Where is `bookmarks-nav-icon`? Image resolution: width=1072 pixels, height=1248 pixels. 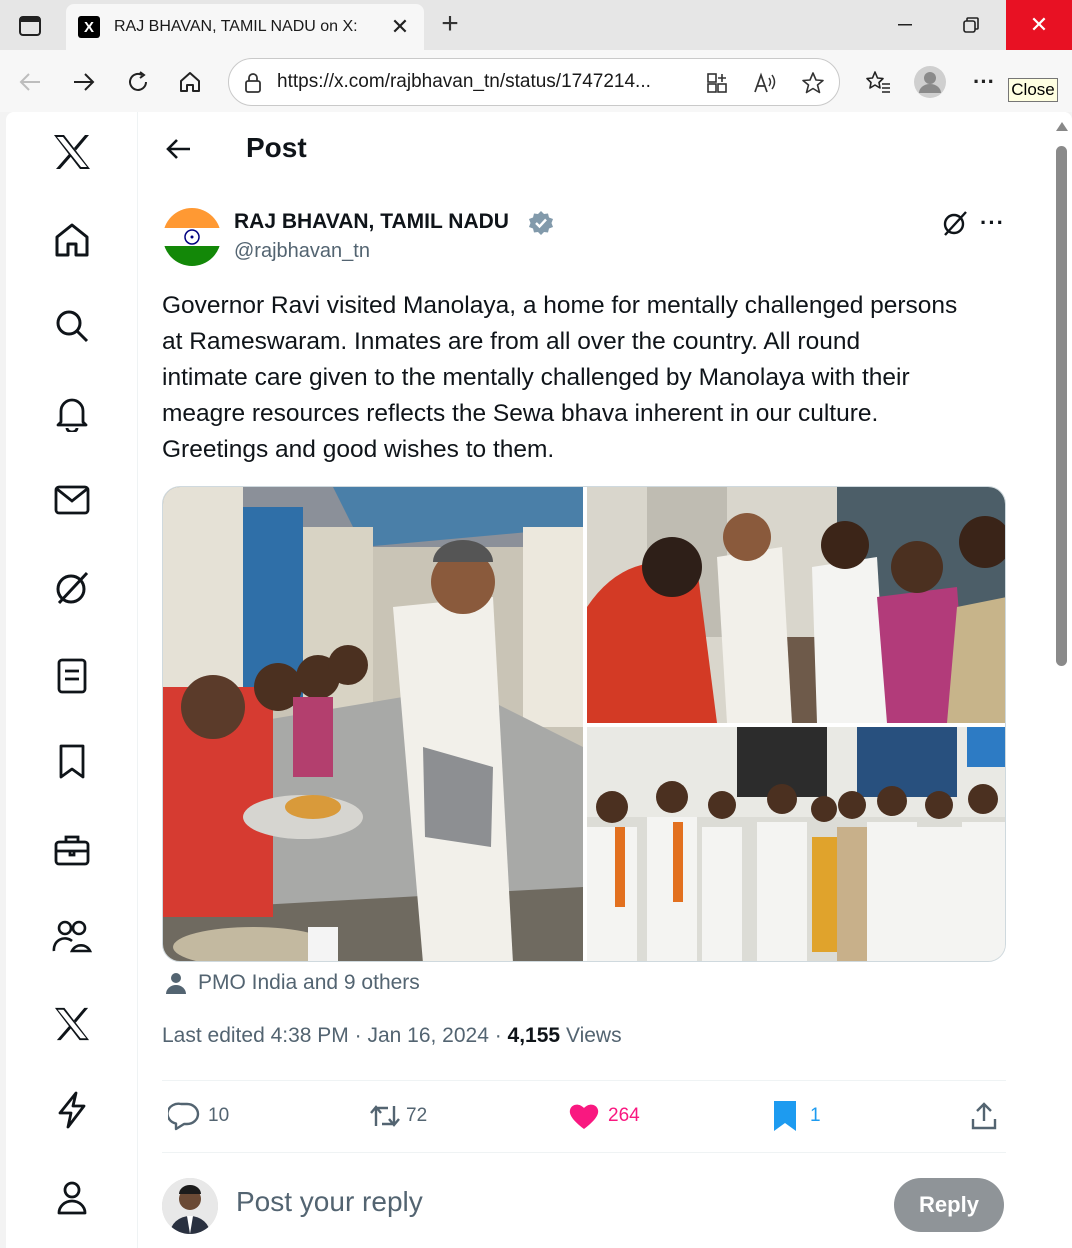
bookmarks-nav-icon is located at coordinates (72, 762).